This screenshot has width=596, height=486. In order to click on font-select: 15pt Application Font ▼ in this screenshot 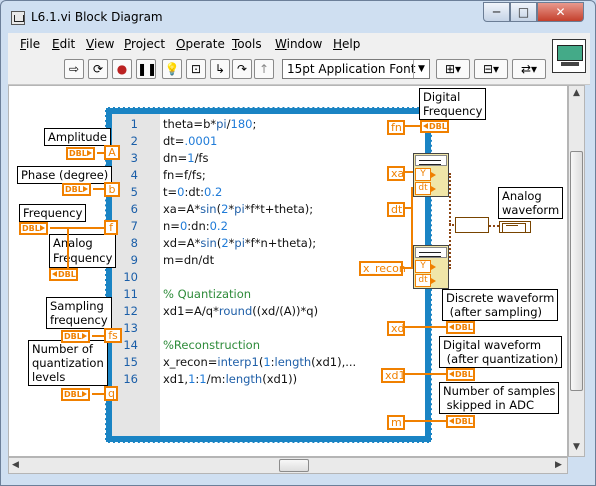, I will do `click(356, 69)`.